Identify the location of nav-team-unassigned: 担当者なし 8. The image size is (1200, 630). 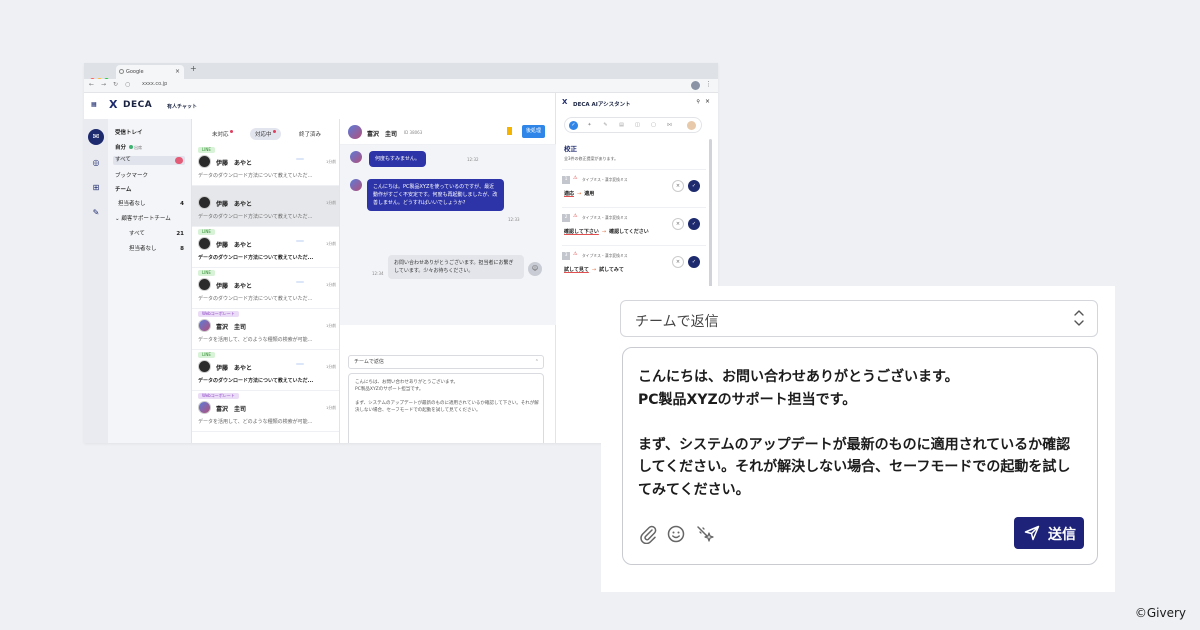
(151, 249).